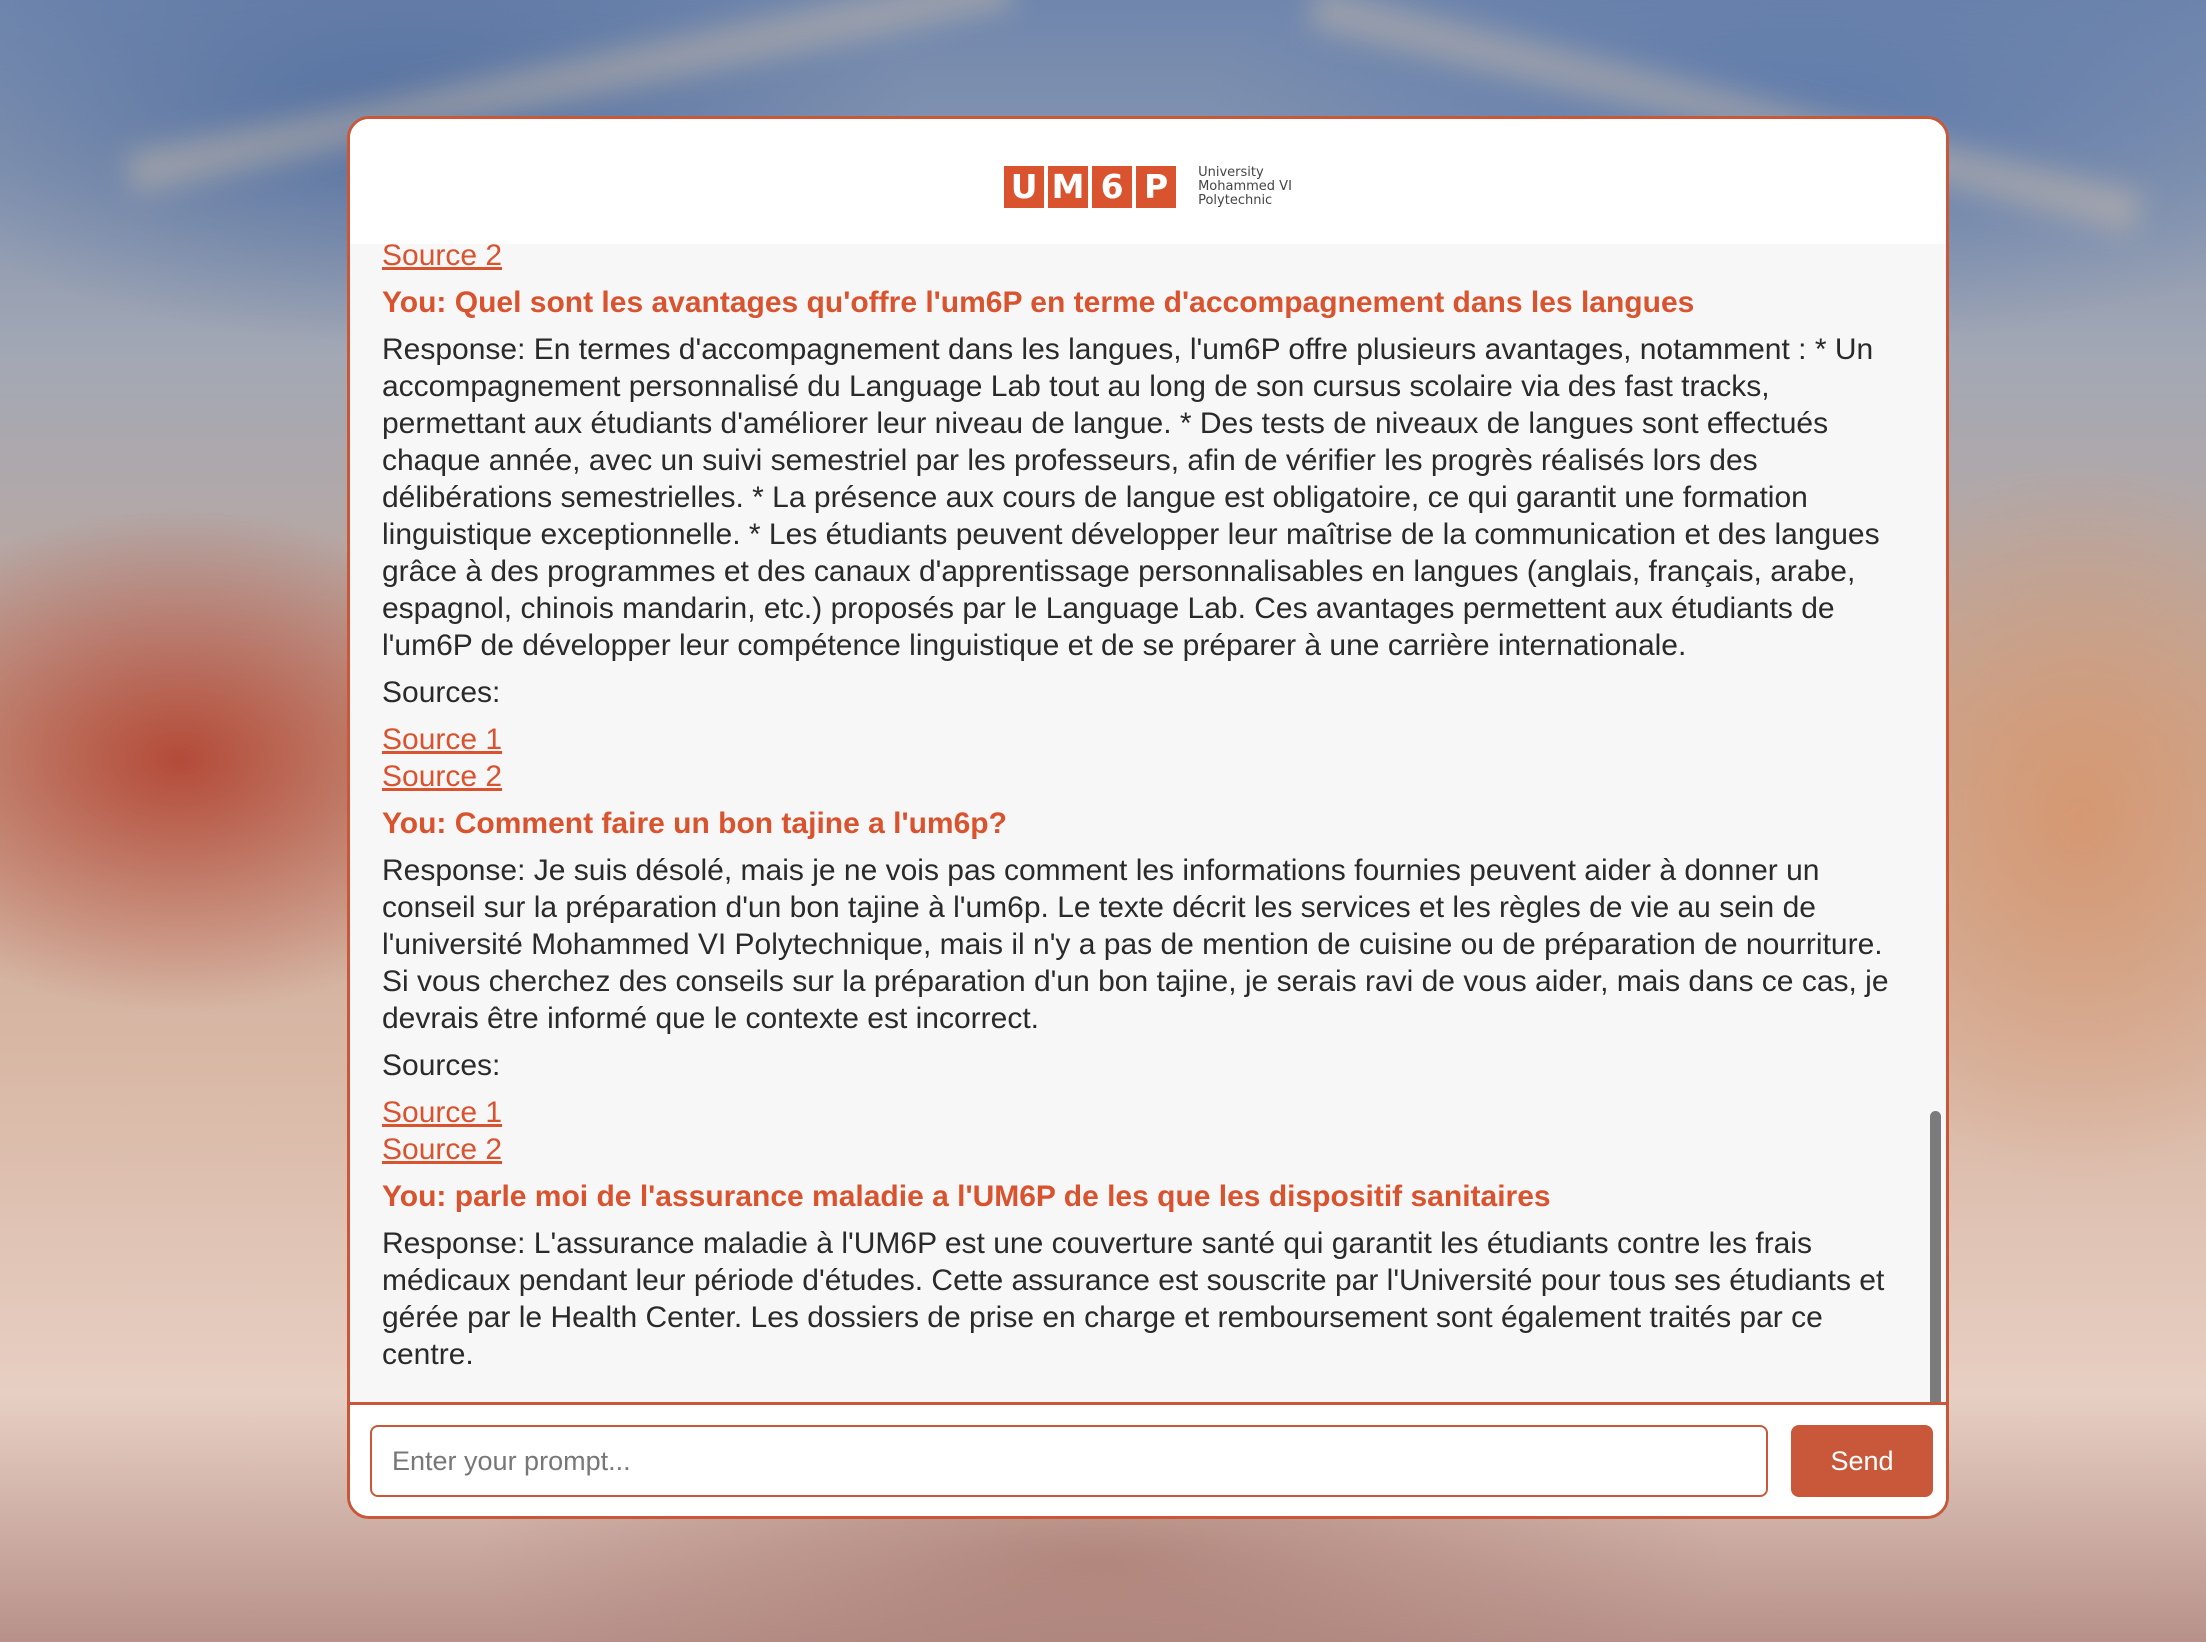 The height and width of the screenshot is (1642, 2206). I want to click on logo-mark: U M 6 P, so click(1090, 186).